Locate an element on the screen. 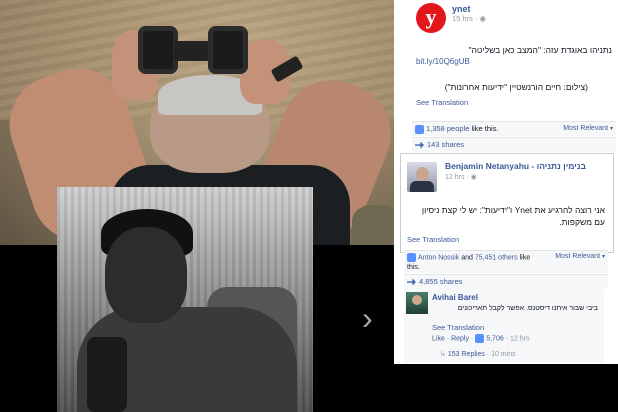  post-time: 15 hrs · ◉ is located at coordinates (469, 18).